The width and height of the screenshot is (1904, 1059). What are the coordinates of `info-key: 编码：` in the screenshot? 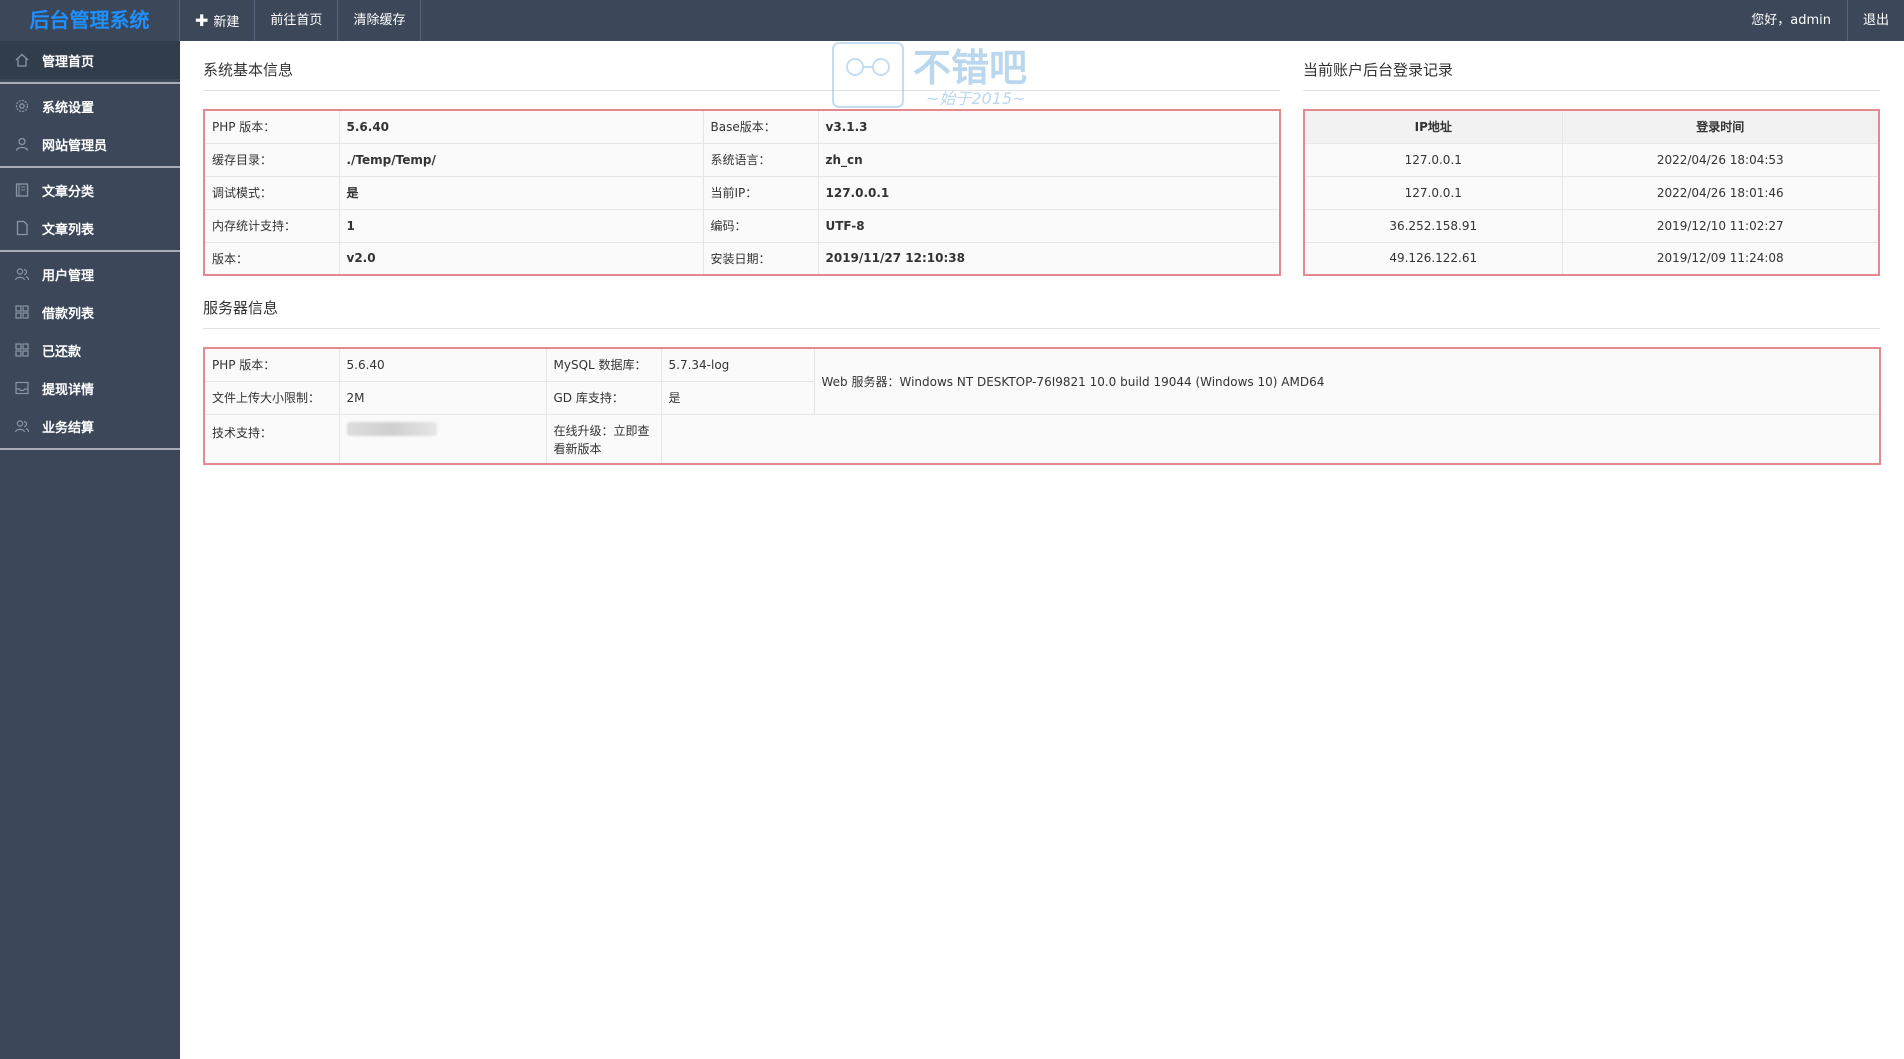 It's located at (760, 225).